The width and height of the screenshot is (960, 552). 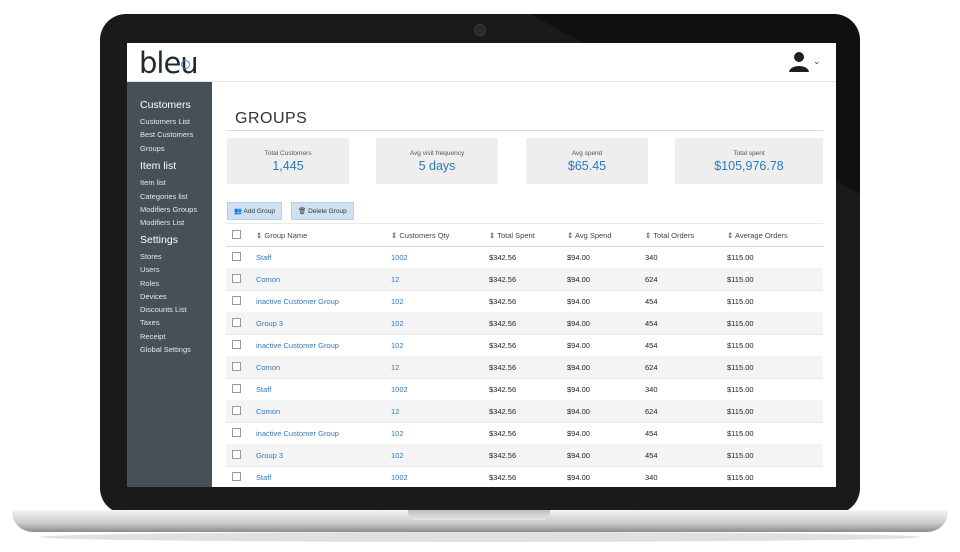 I want to click on stat-value: $65.45, so click(x=587, y=166).